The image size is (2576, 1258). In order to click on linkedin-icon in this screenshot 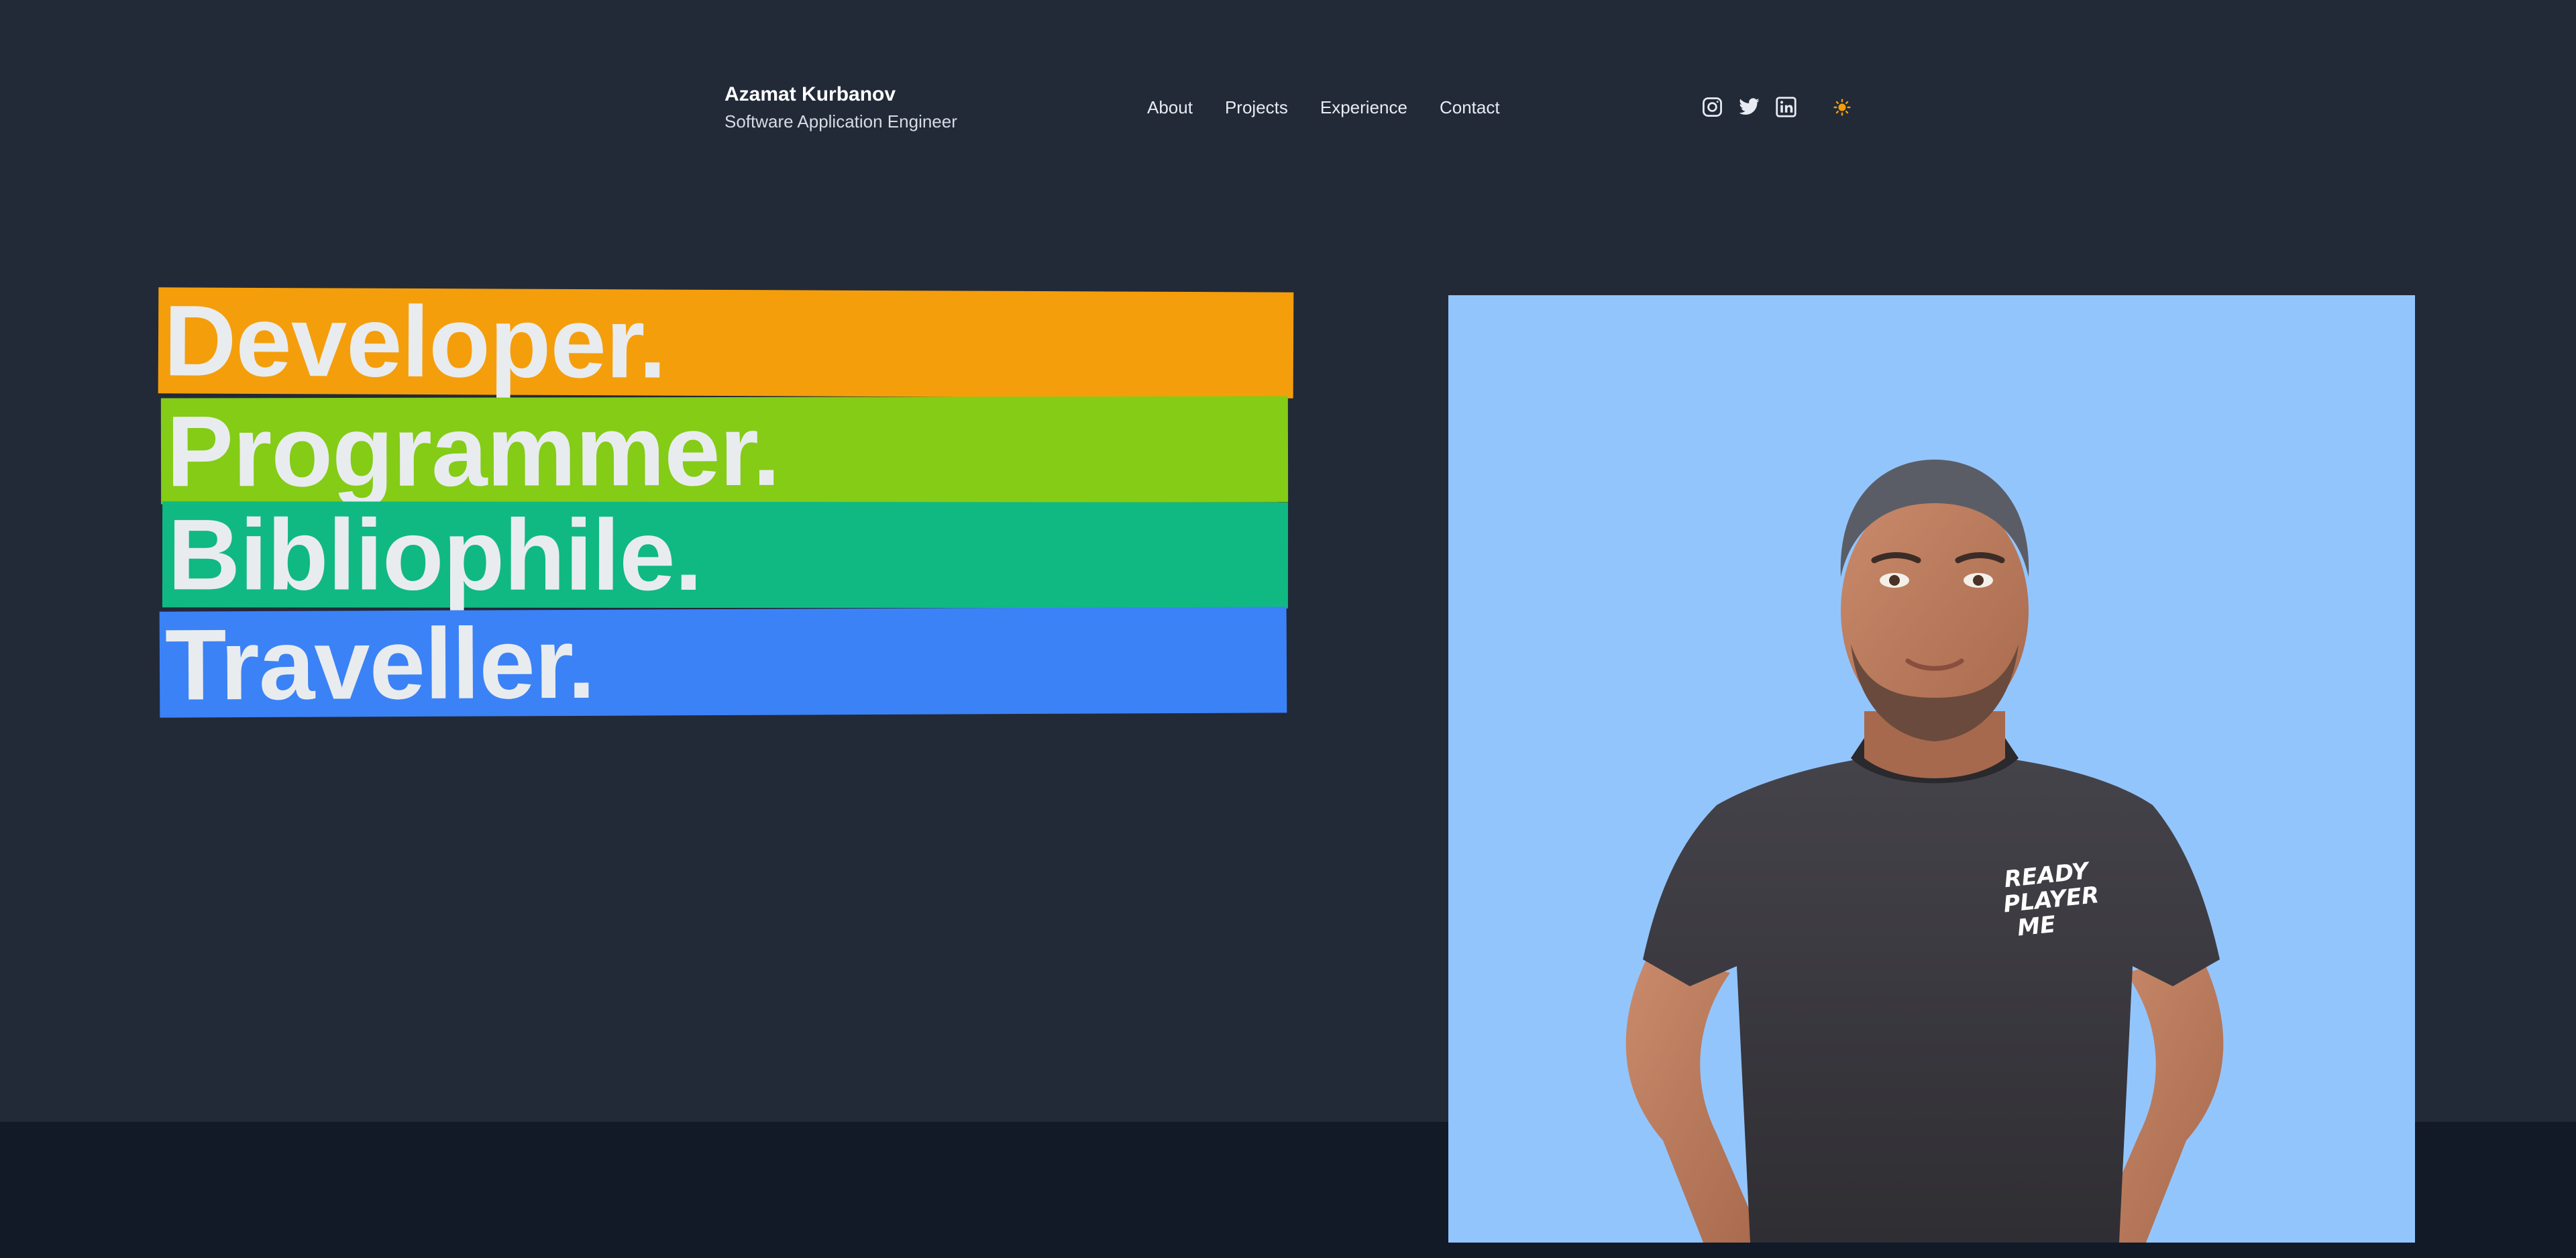, I will do `click(1786, 107)`.